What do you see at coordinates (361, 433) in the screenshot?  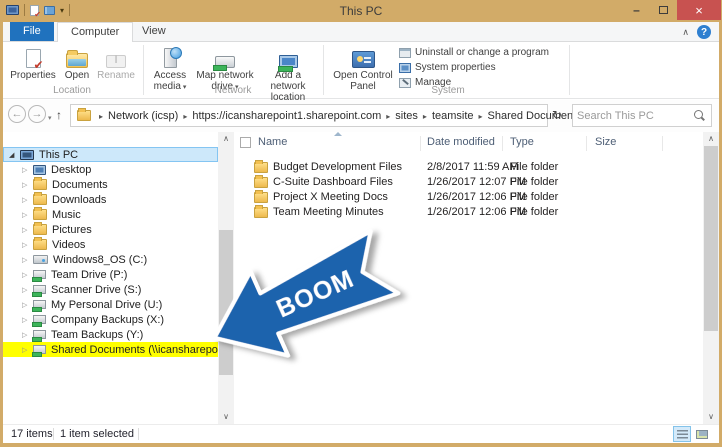 I see `status-bar: 17 items 1 item selected` at bounding box center [361, 433].